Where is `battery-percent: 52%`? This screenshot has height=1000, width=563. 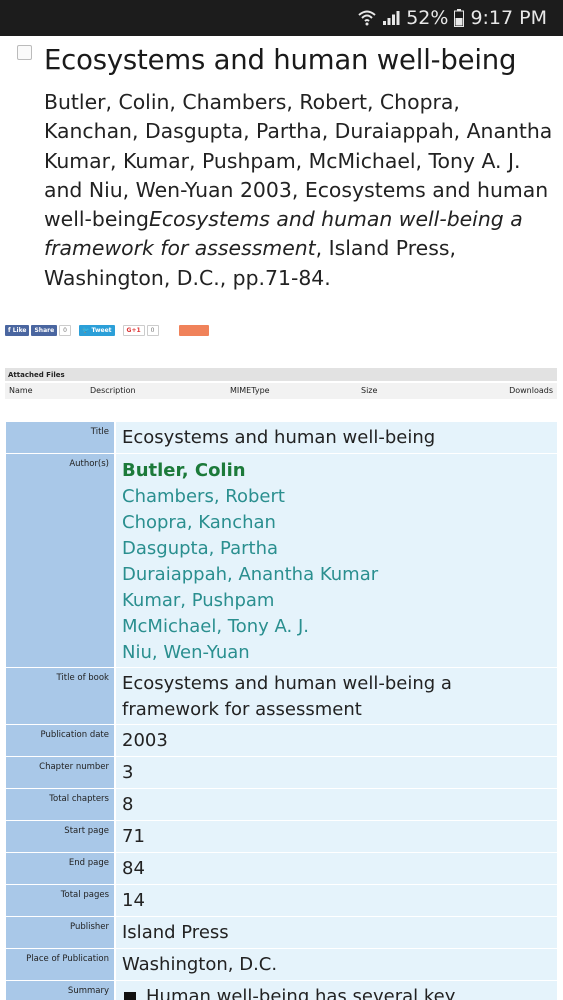 battery-percent: 52% is located at coordinates (427, 18).